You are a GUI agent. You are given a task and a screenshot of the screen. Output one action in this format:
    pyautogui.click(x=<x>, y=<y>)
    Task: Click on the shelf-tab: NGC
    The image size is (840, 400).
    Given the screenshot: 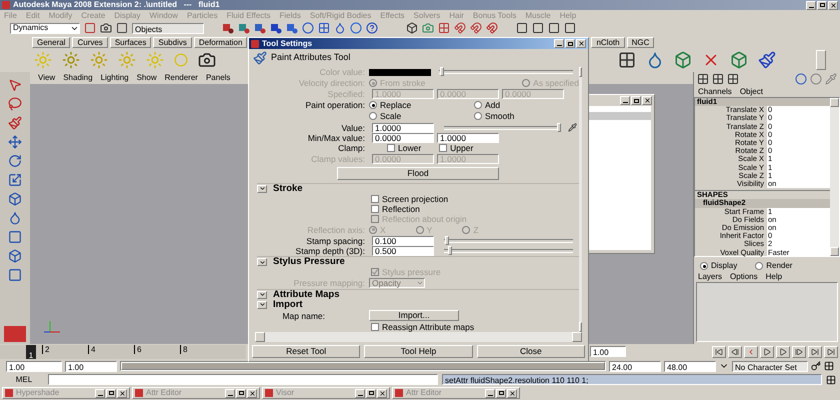 What is the action you would take?
    pyautogui.click(x=640, y=42)
    